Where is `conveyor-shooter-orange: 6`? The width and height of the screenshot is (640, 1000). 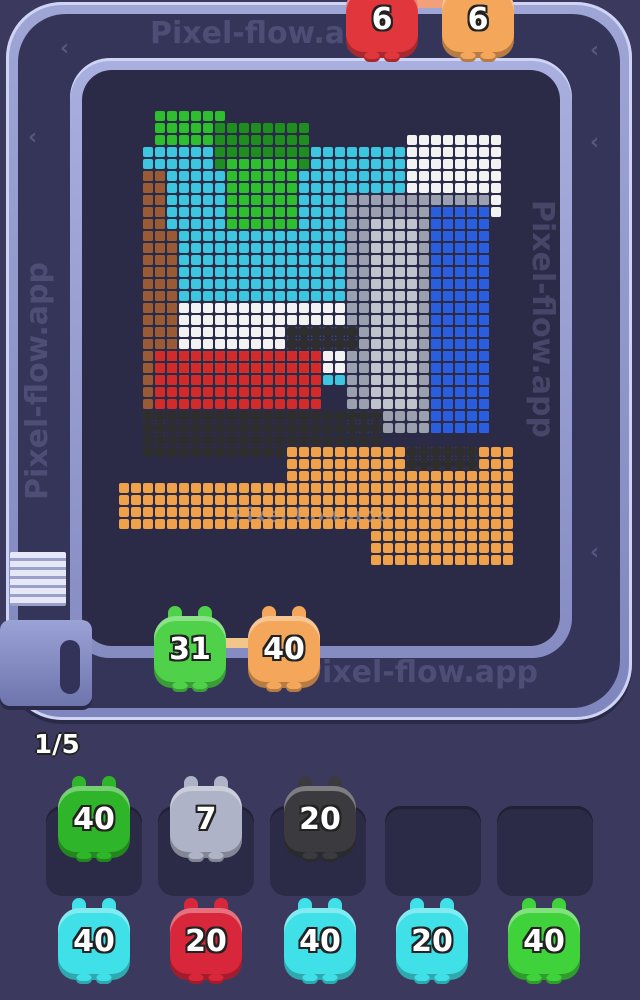 conveyor-shooter-orange: 6 is located at coordinates (478, 31).